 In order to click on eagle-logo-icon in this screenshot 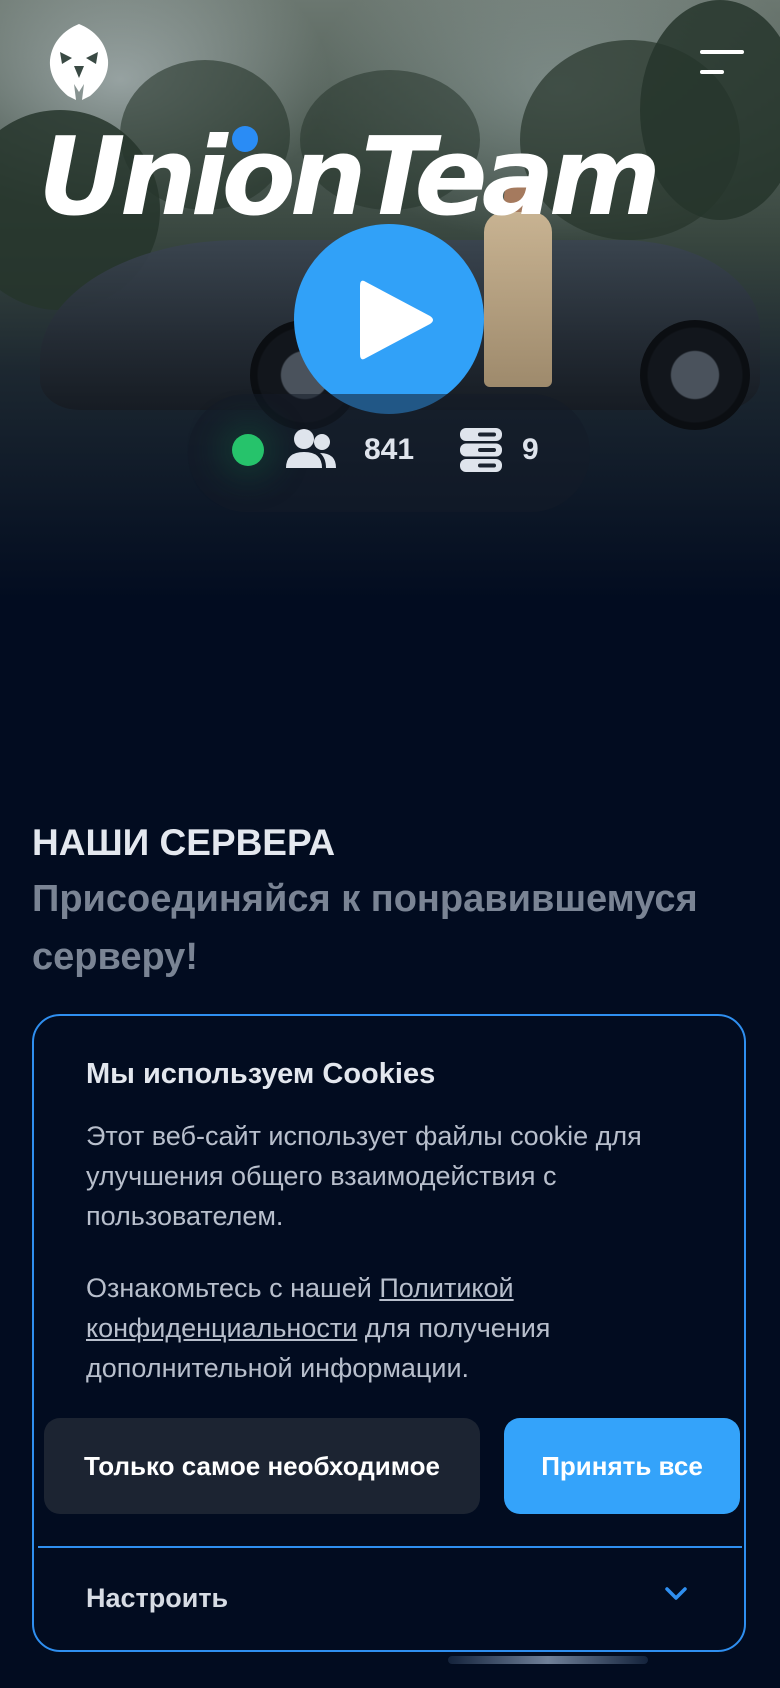, I will do `click(79, 62)`.